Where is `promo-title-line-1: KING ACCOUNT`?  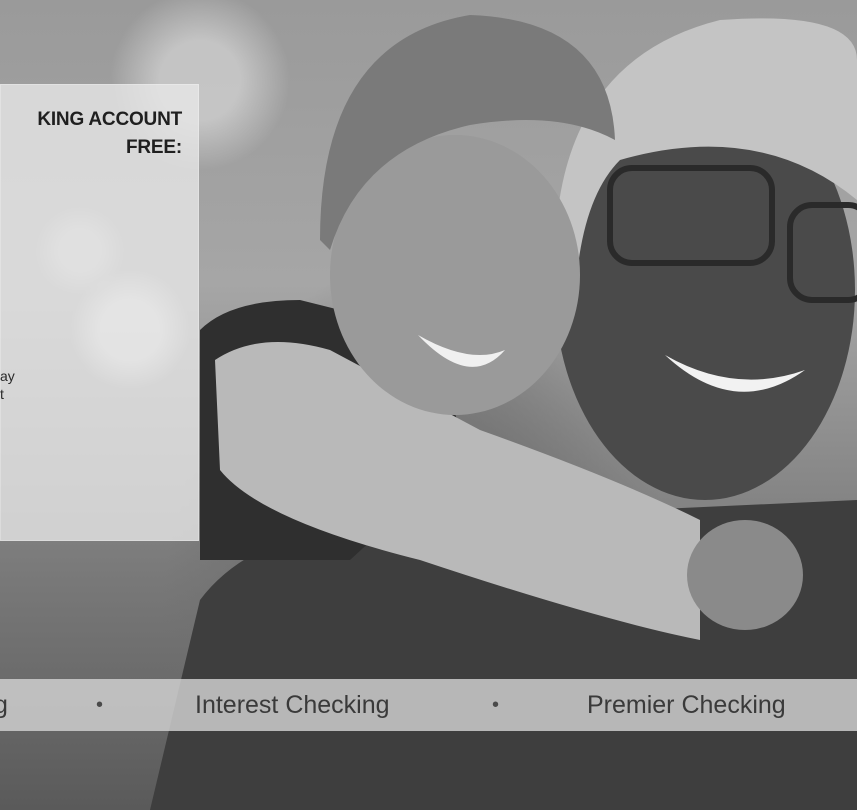 promo-title-line-1: KING ACCOUNT is located at coordinates (109, 119).